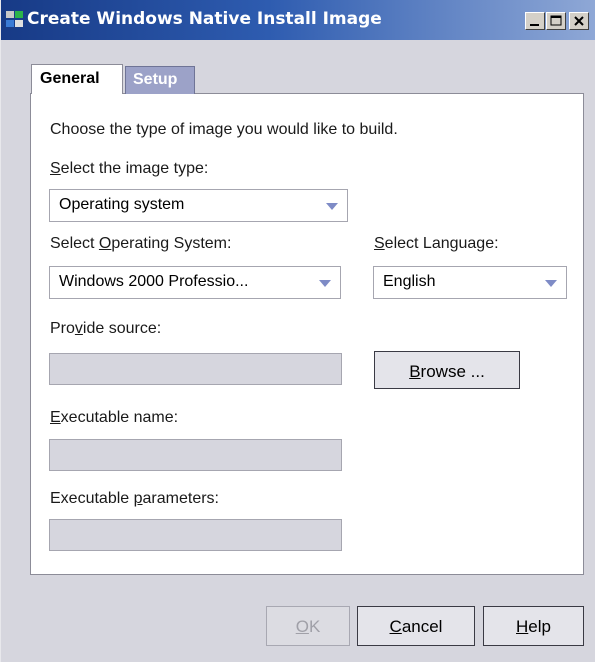  What do you see at coordinates (535, 21) in the screenshot?
I see `minimize-button` at bounding box center [535, 21].